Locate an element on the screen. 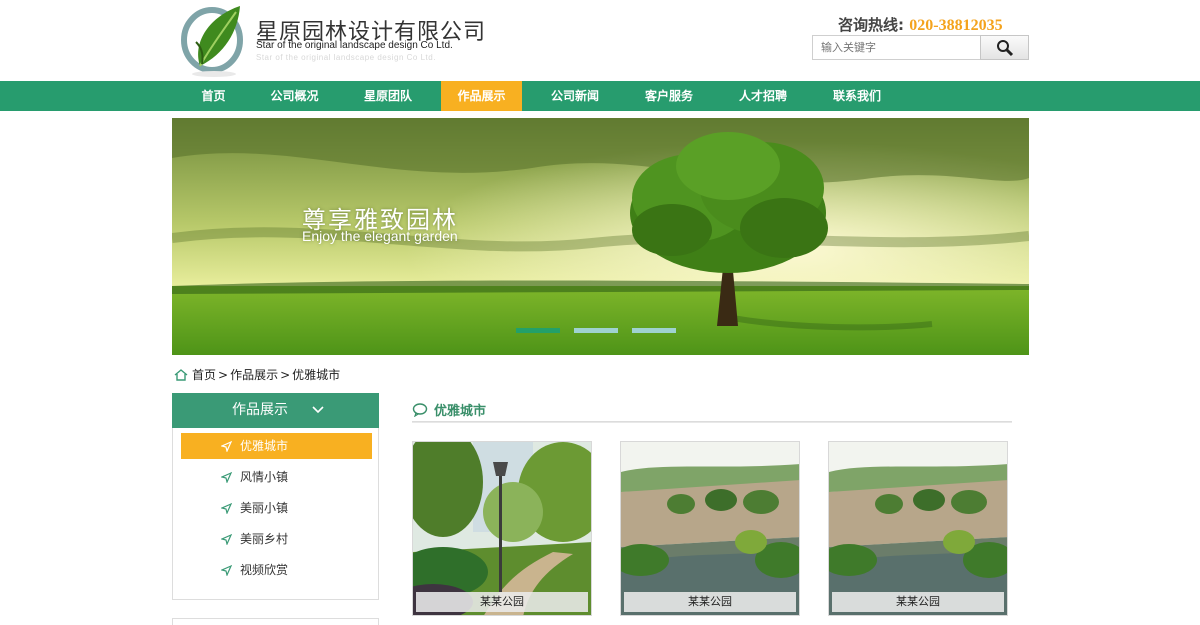 The width and height of the screenshot is (1200, 625). search-input is located at coordinates (896, 47).